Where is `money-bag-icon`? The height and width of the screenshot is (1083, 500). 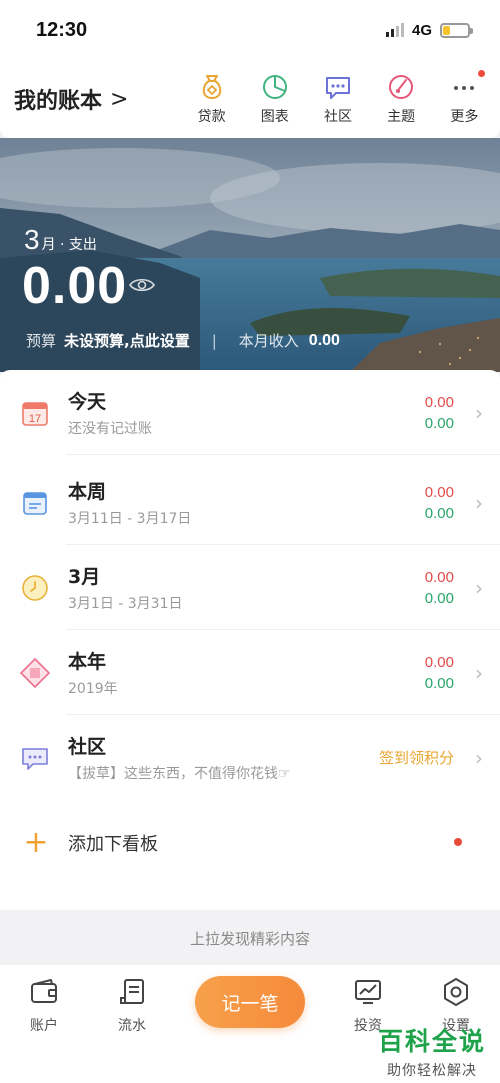
money-bag-icon is located at coordinates (212, 87).